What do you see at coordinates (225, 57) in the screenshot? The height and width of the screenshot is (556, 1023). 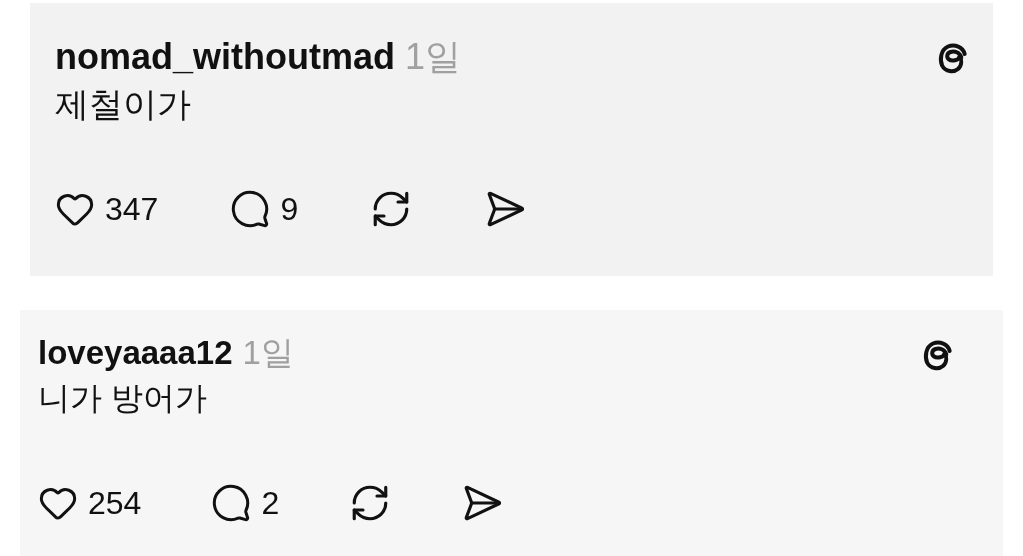 I see `username: nomad_withoutmad` at bounding box center [225, 57].